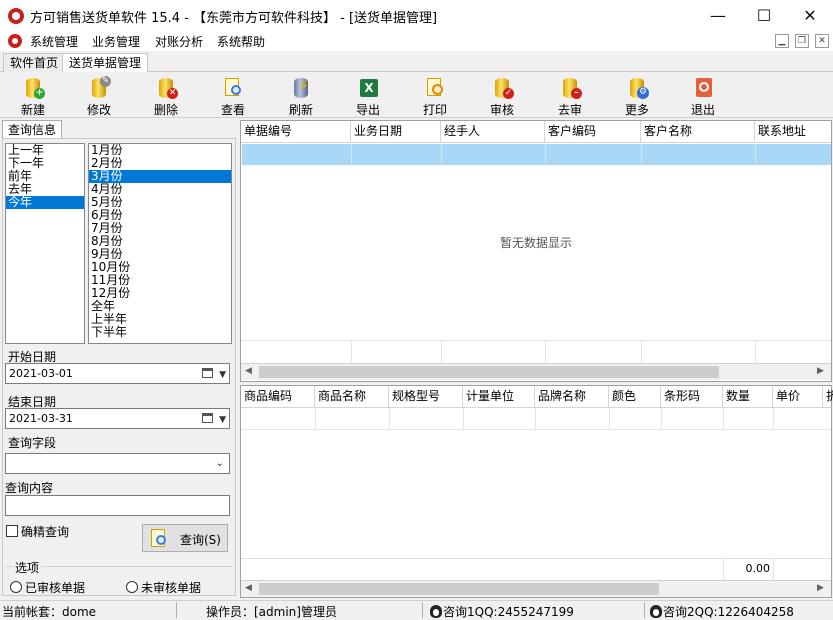 The height and width of the screenshot is (620, 833). Describe the element at coordinates (593, 131) in the screenshot. I see `col-customer-code: 客户编码` at that location.